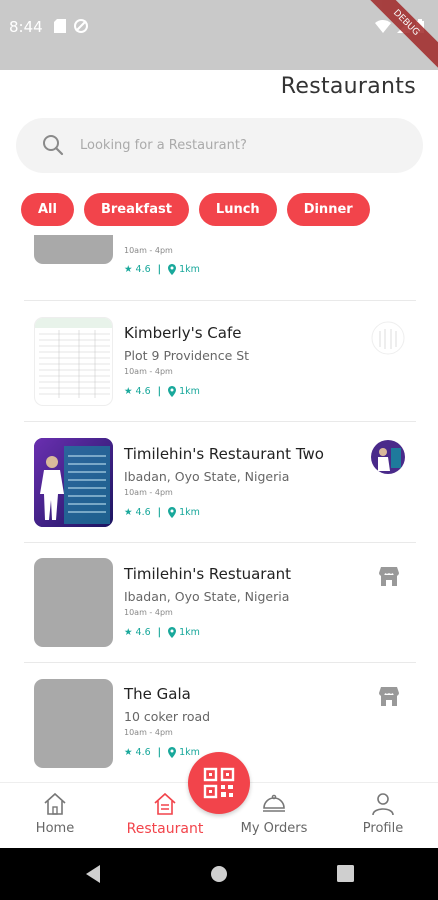 Image resolution: width=438 pixels, height=900 pixels. I want to click on restaurant-icon, so click(165, 803).